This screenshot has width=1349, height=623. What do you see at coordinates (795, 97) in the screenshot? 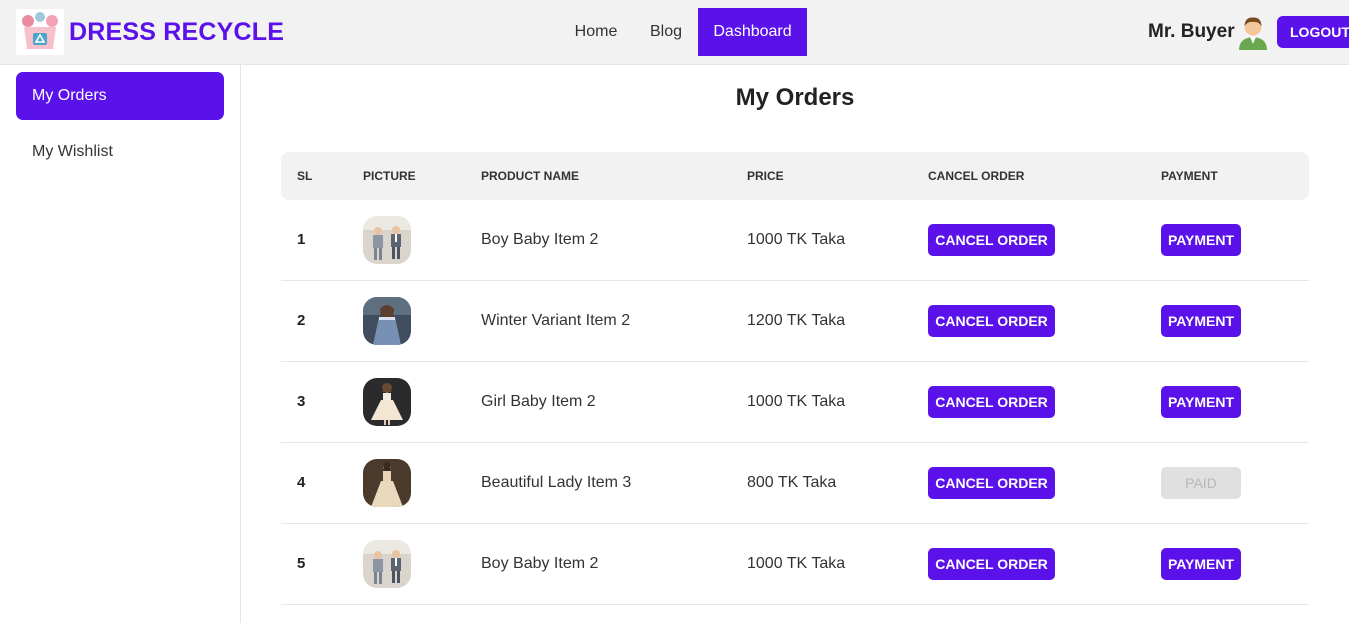
I see `page-title: My Orders` at bounding box center [795, 97].